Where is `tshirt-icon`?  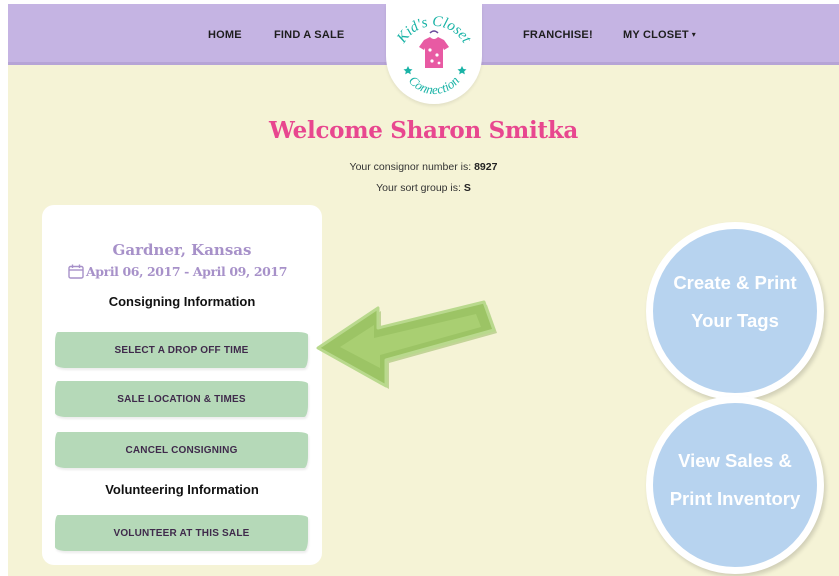 tshirt-icon is located at coordinates (434, 49).